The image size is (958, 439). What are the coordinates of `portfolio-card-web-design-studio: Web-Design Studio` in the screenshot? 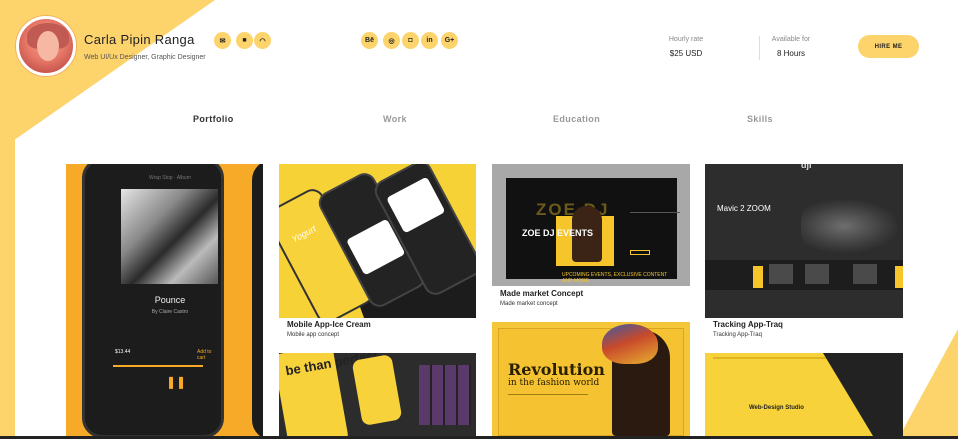 It's located at (804, 394).